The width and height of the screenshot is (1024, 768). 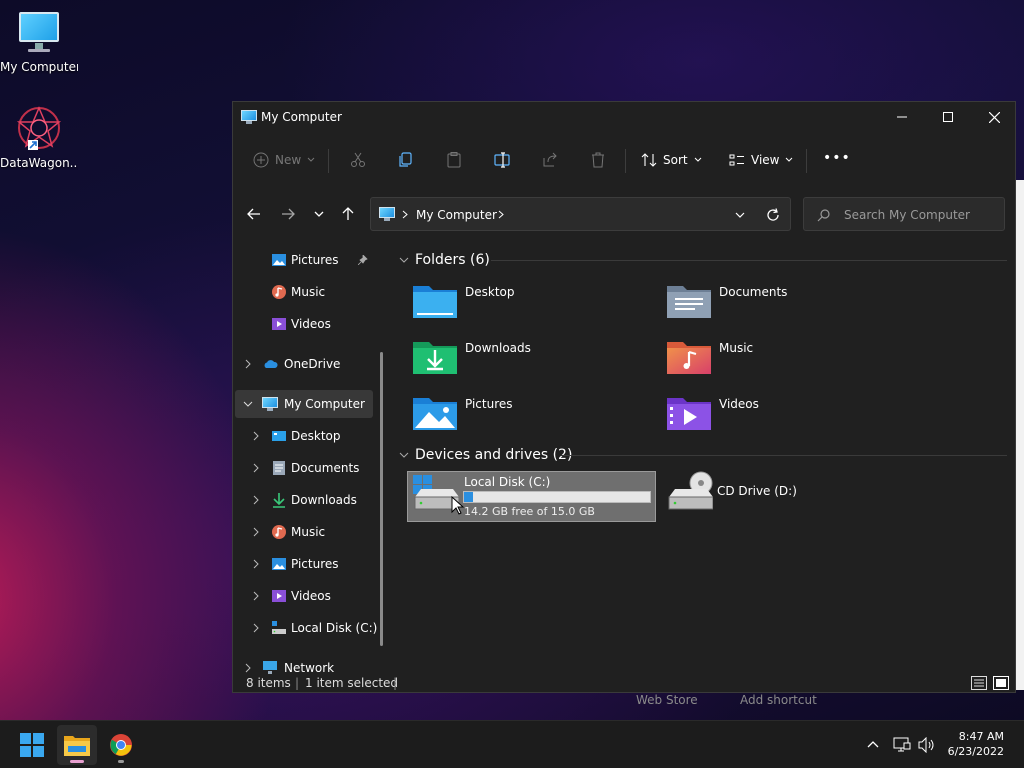 I want to click on desktop-icon-my-computer: My Computer, so click(x=39, y=42).